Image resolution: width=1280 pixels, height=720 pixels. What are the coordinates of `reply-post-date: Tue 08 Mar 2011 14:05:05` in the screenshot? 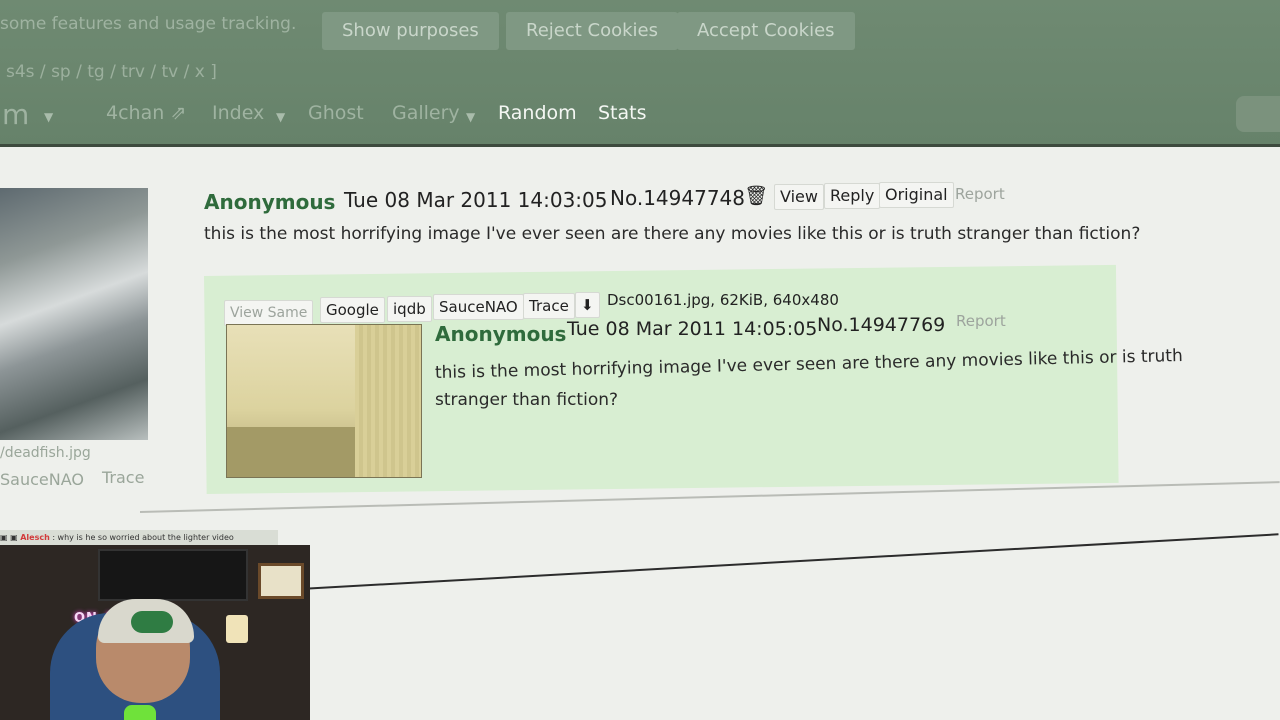 It's located at (692, 329).